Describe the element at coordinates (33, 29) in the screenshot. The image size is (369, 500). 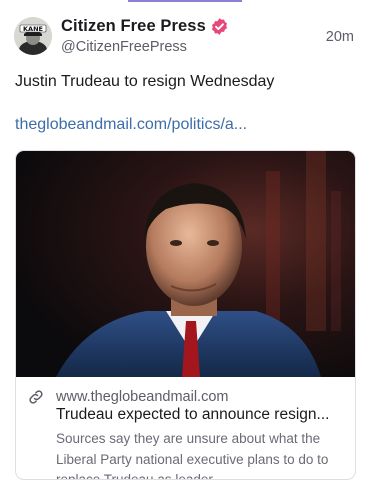
I see `avatar-lettering: KANE` at that location.